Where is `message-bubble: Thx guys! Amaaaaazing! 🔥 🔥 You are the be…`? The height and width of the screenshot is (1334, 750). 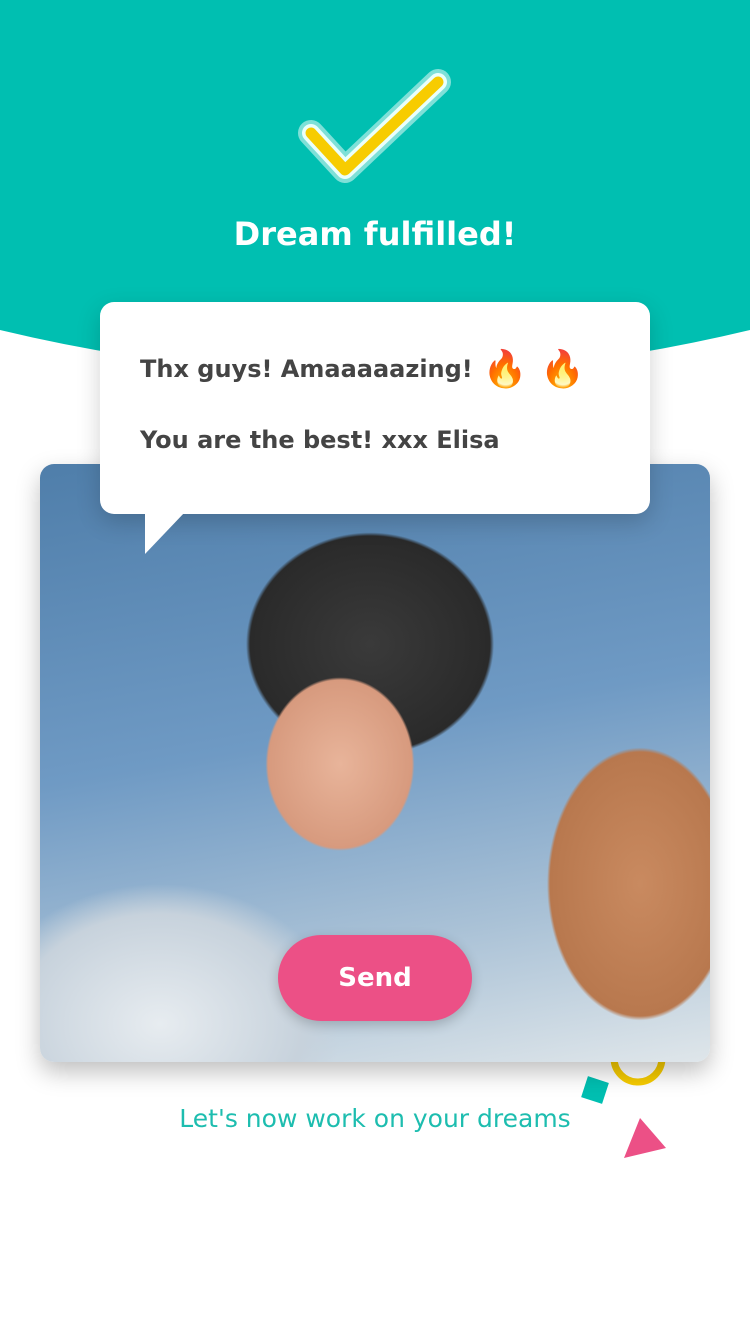
message-bubble: Thx guys! Amaaaaazing! 🔥 🔥 You are the be… is located at coordinates (375, 408).